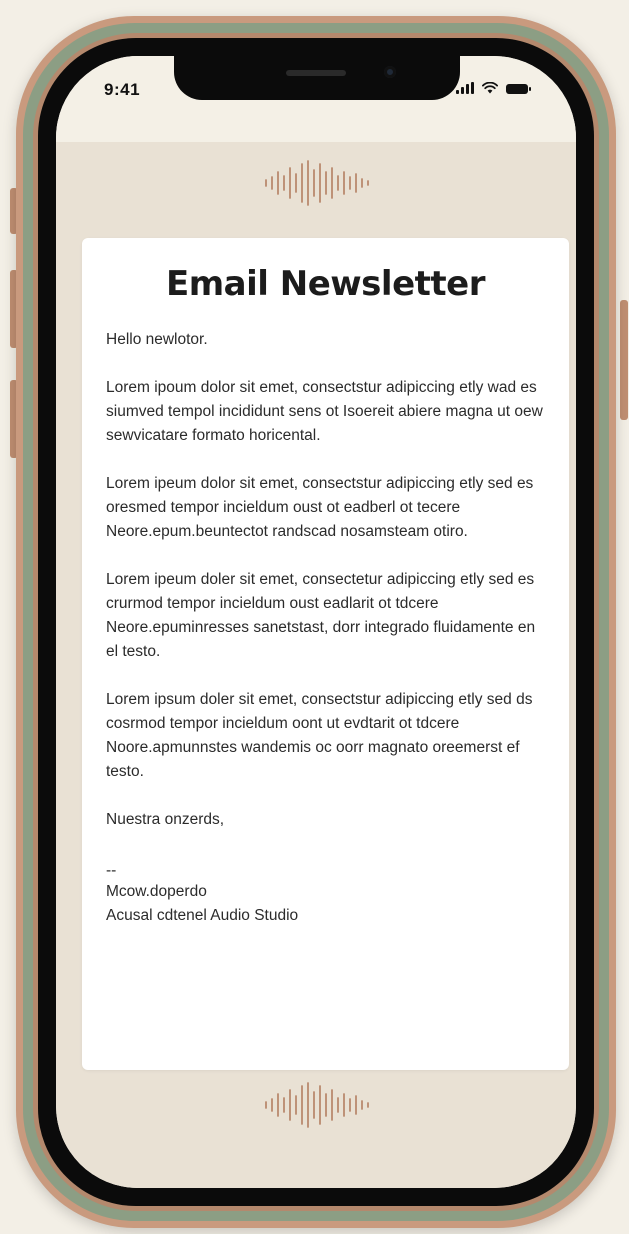 The width and height of the screenshot is (629, 1234). What do you see at coordinates (325, 284) in the screenshot?
I see `newsletter-title: Email Newsletter` at bounding box center [325, 284].